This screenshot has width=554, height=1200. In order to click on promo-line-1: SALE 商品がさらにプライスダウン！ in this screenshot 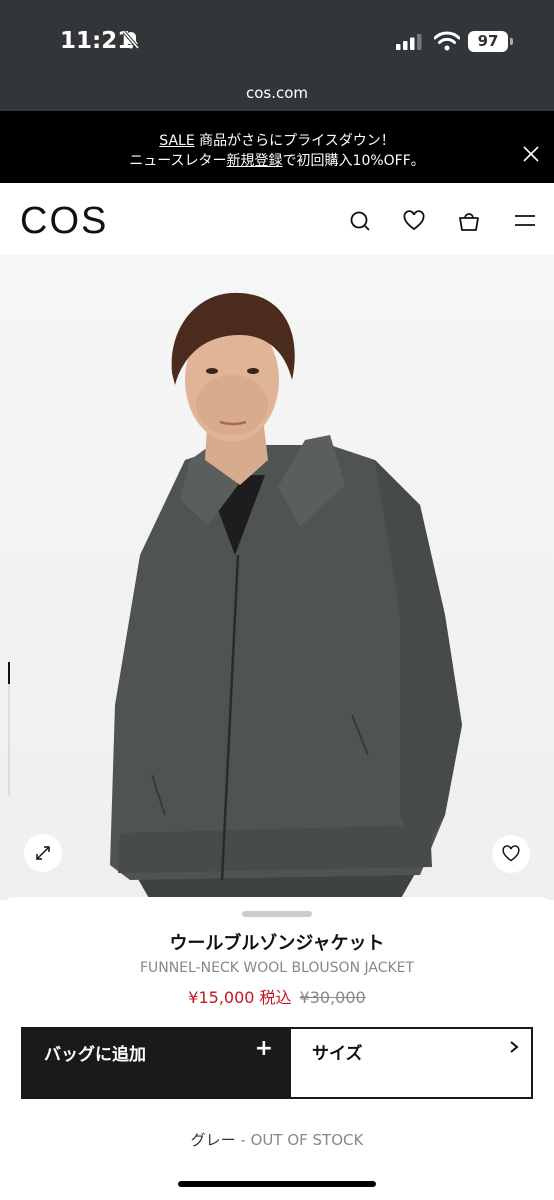, I will do `click(277, 140)`.